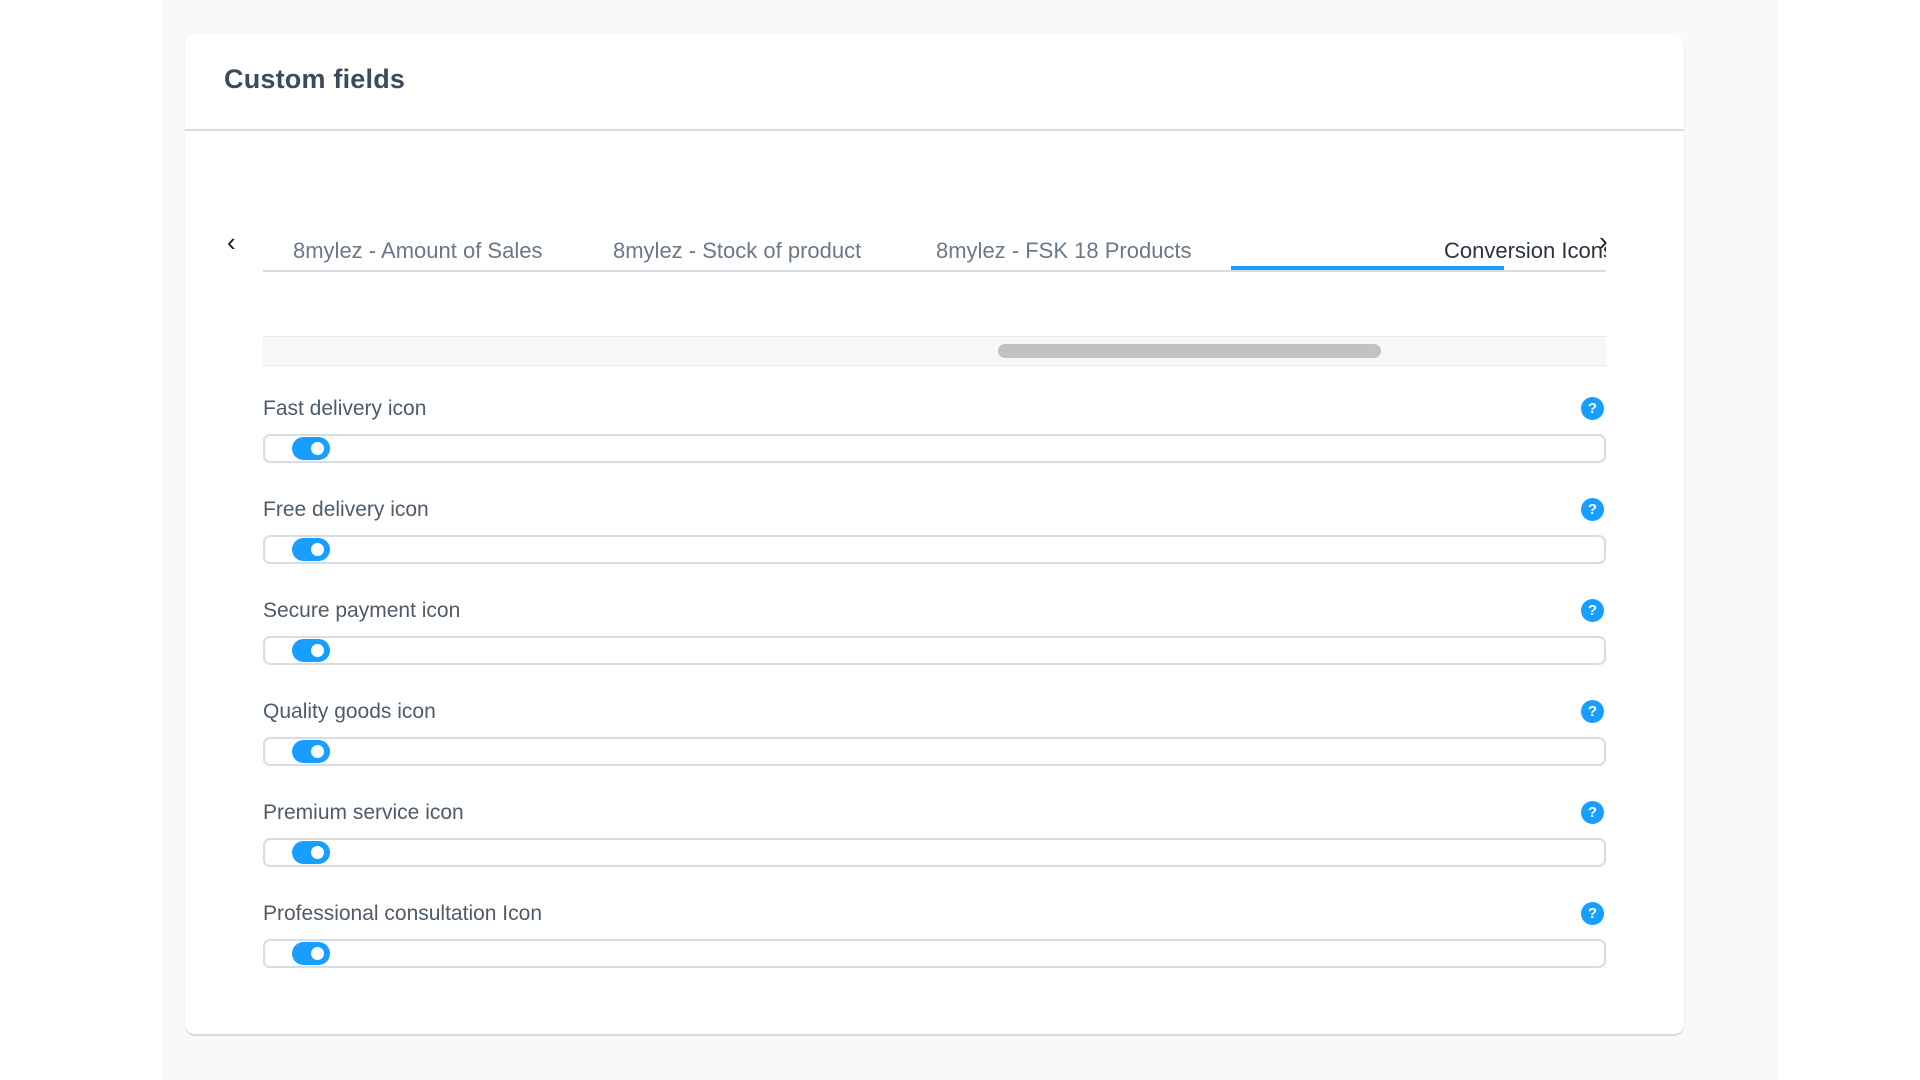  Describe the element at coordinates (1525, 251) in the screenshot. I see `tab-conversion-icons-set: Conversion Icons Set` at that location.